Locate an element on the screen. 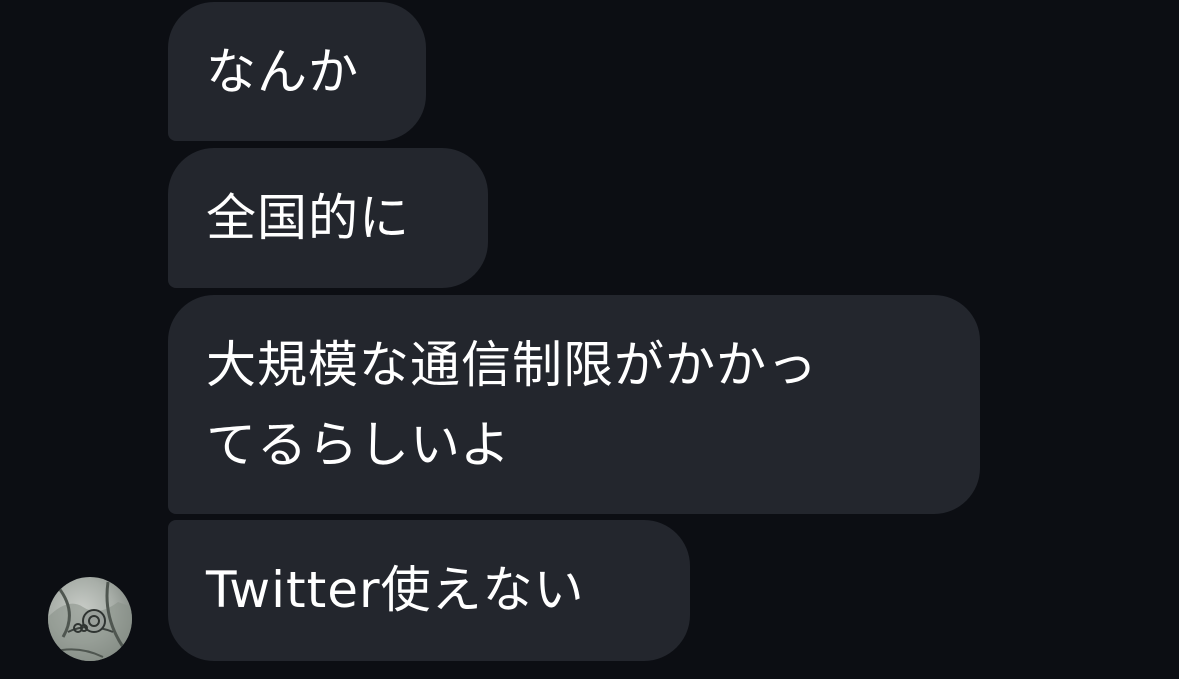 This screenshot has height=679, width=1179. avatar-icon is located at coordinates (90, 621).